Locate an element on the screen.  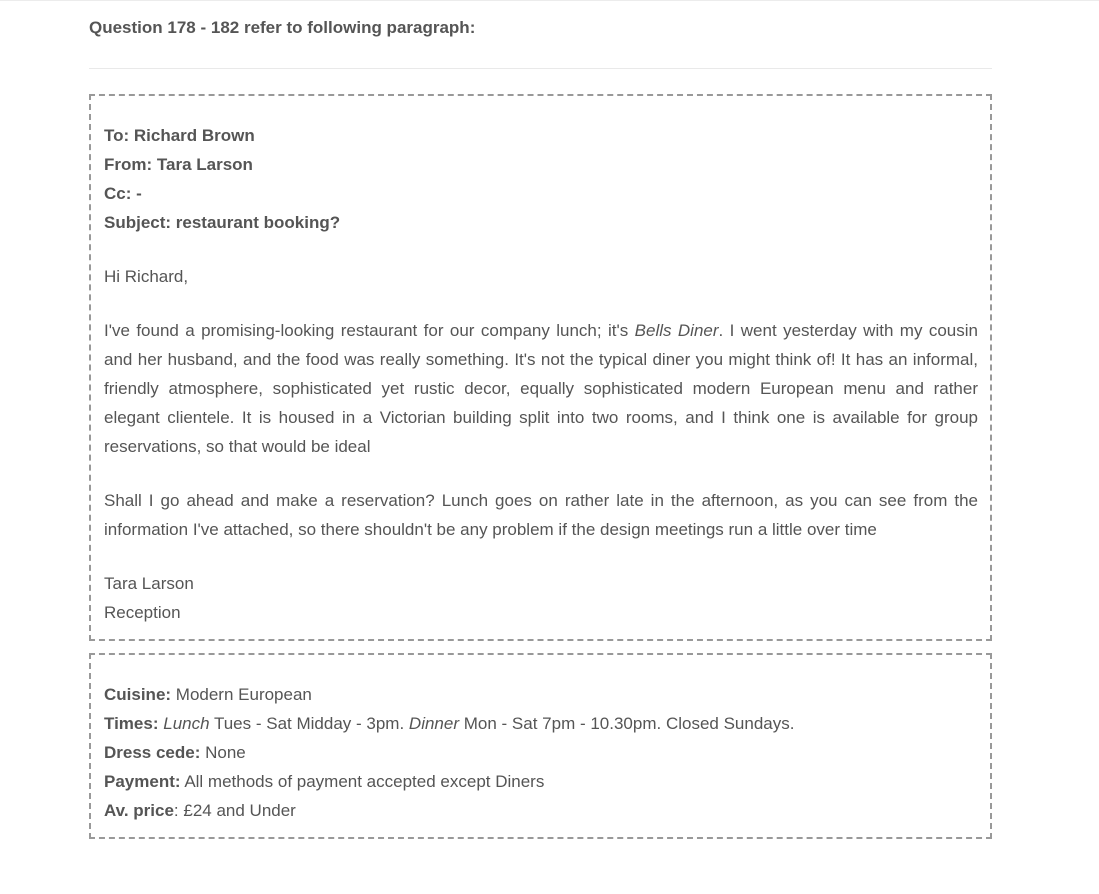
price-value: : £24 and Under is located at coordinates (234, 810).